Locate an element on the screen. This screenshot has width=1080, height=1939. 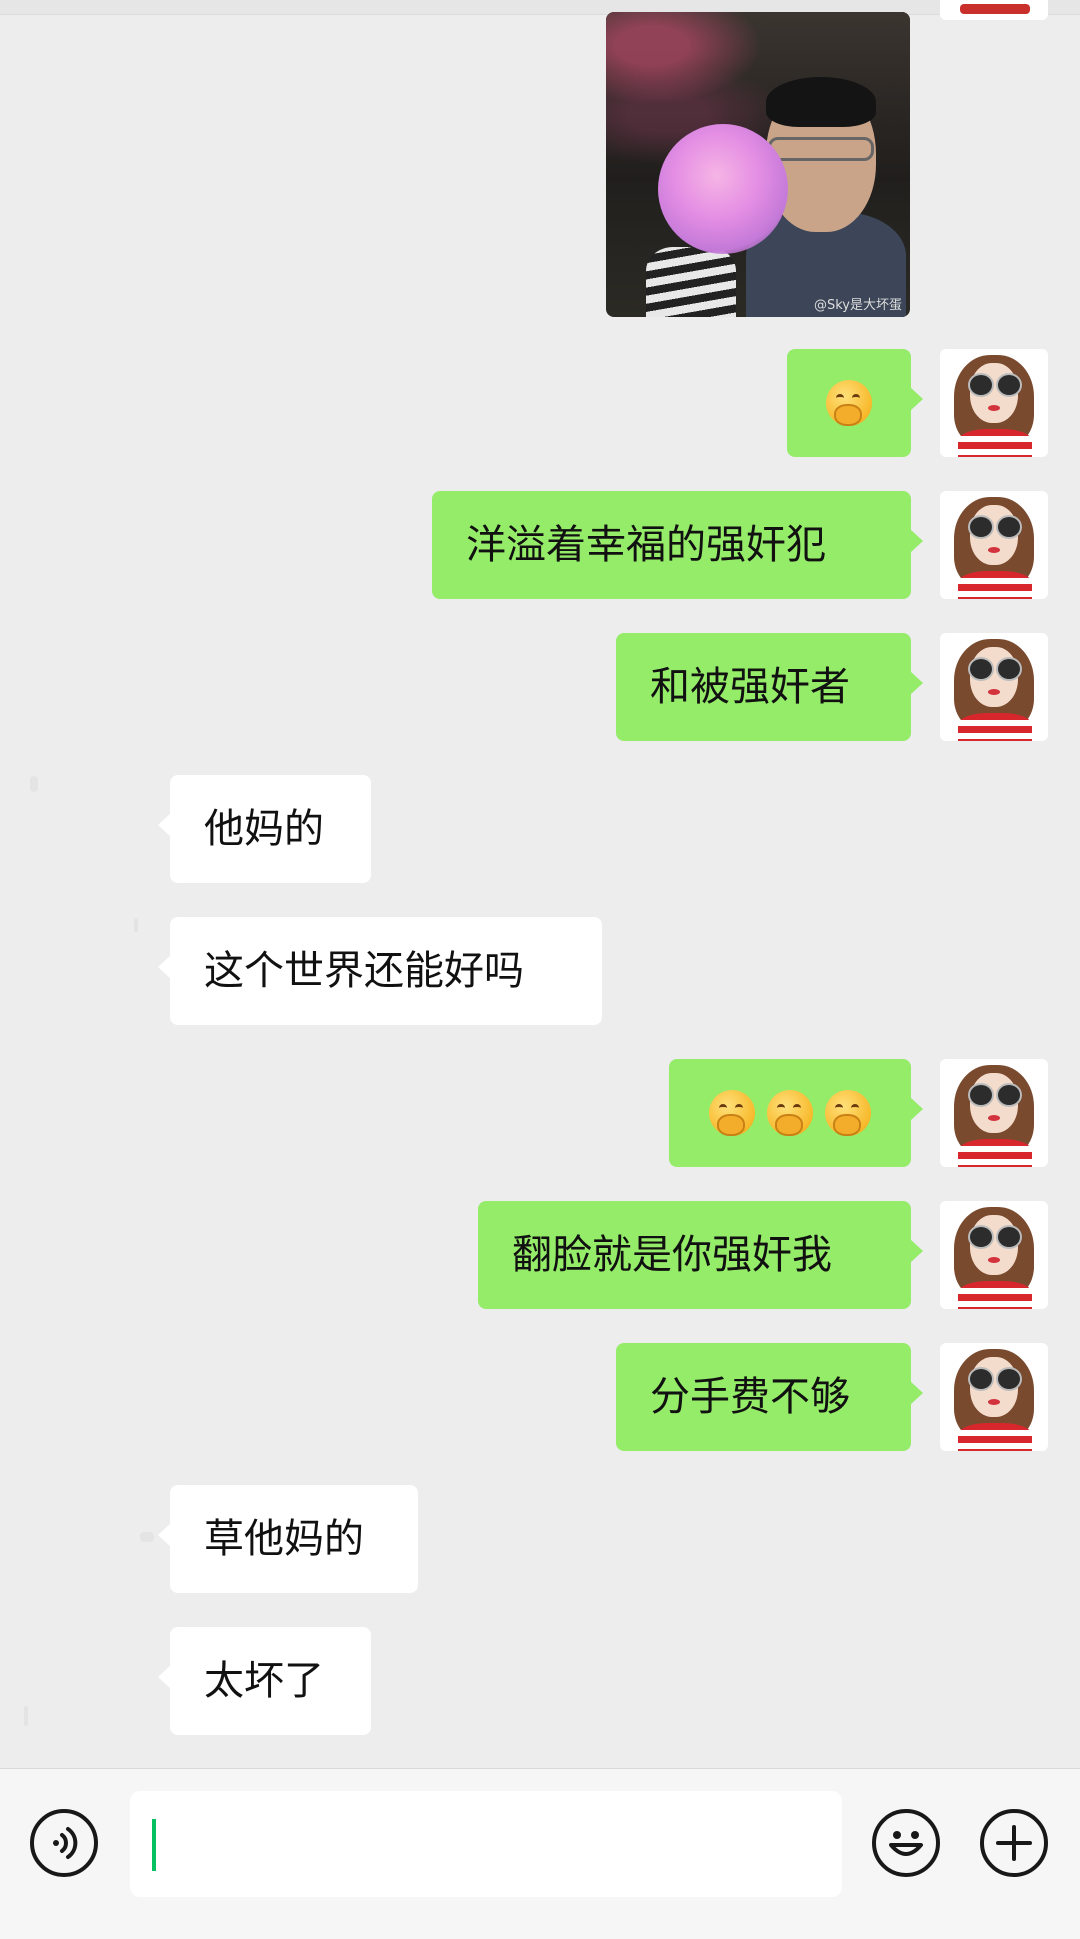
message-bubble: 太坏了 is located at coordinates (264, 1681).